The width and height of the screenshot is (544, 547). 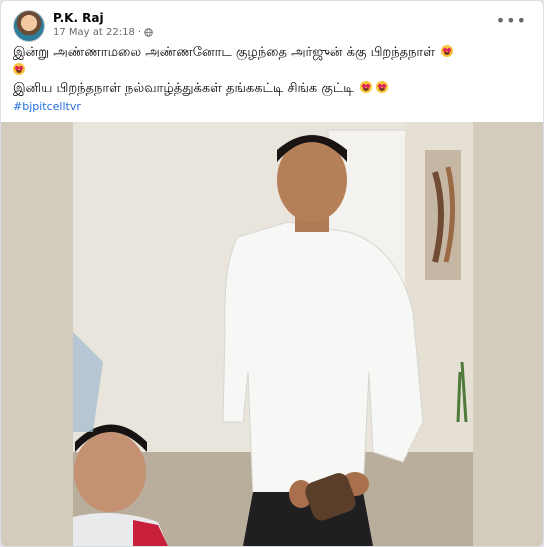 I want to click on more-options-icon: •••, so click(x=511, y=21).